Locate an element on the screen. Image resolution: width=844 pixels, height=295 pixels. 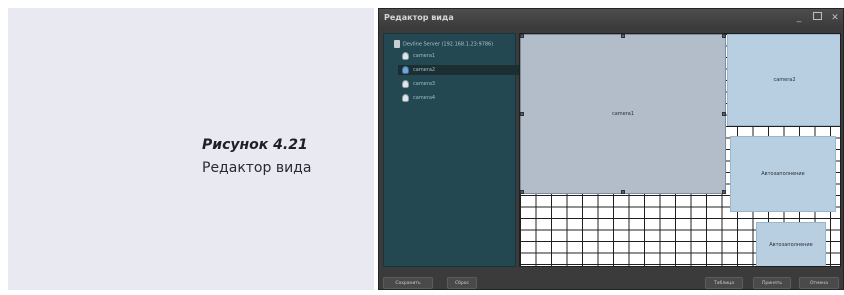
tree-item-label: camera3 is located at coordinates (424, 84).